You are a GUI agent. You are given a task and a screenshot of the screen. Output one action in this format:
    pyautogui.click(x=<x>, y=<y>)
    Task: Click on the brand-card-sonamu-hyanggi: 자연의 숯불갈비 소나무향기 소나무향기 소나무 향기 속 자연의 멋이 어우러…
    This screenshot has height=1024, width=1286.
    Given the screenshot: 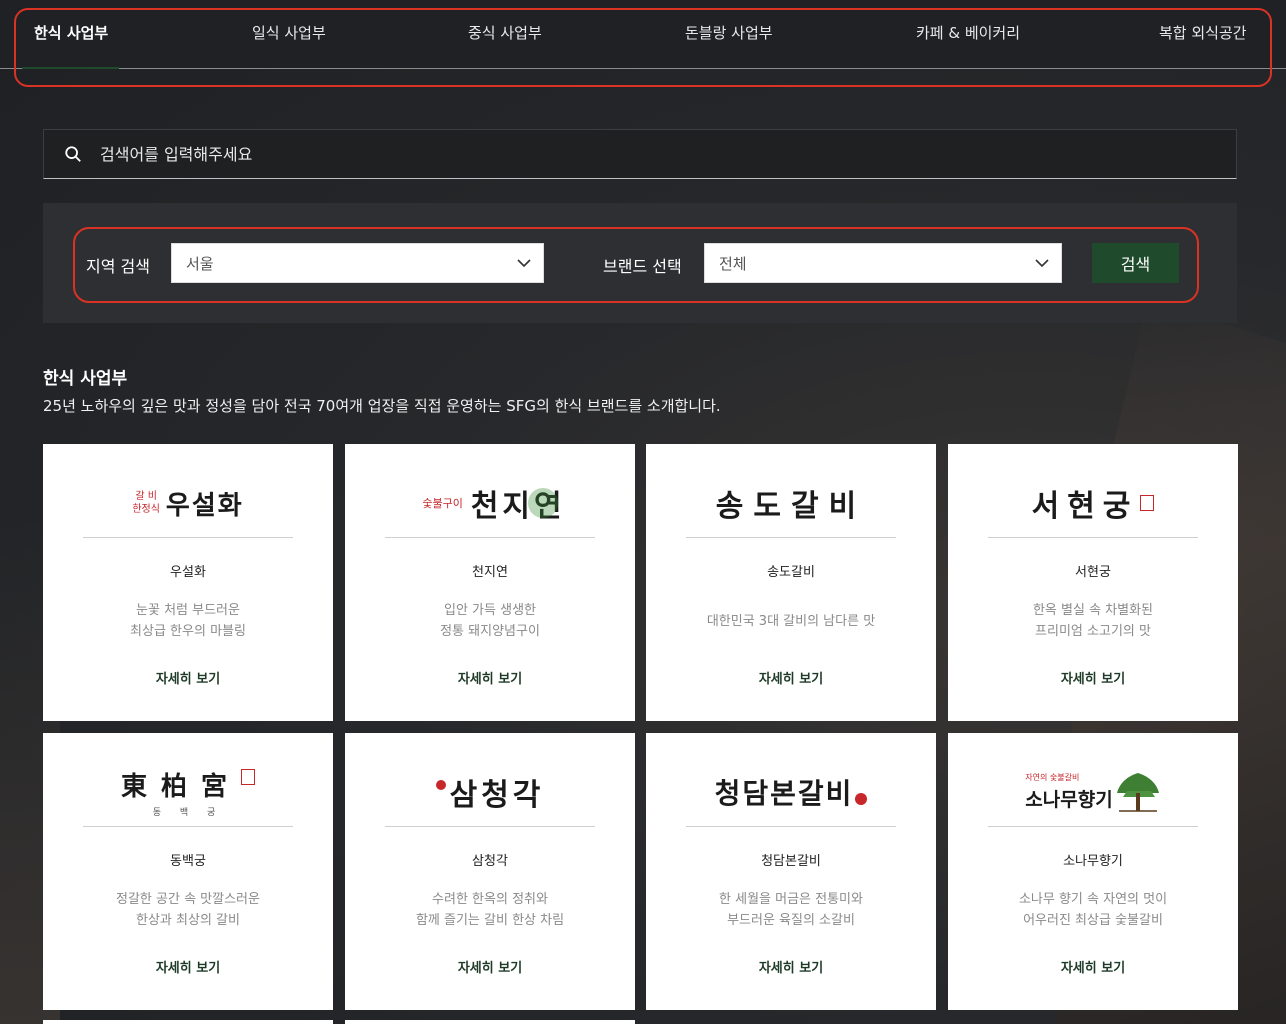 What is the action you would take?
    pyautogui.click(x=1093, y=871)
    